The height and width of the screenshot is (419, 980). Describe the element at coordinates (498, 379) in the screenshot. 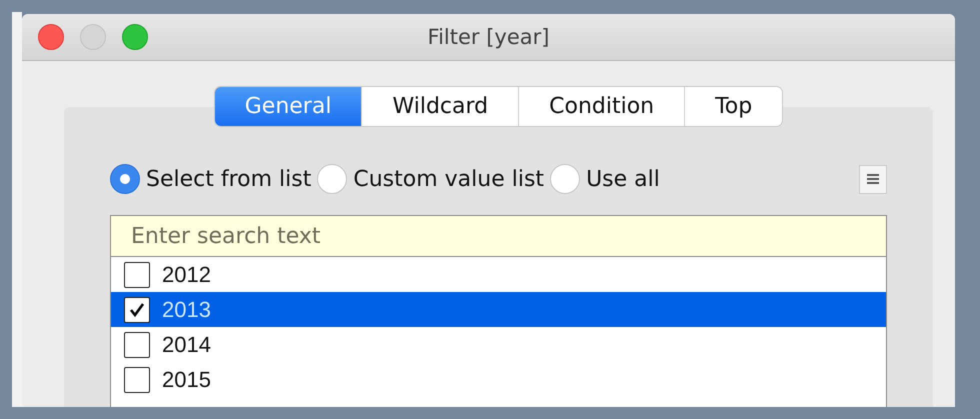

I see `list-row: 2015` at that location.